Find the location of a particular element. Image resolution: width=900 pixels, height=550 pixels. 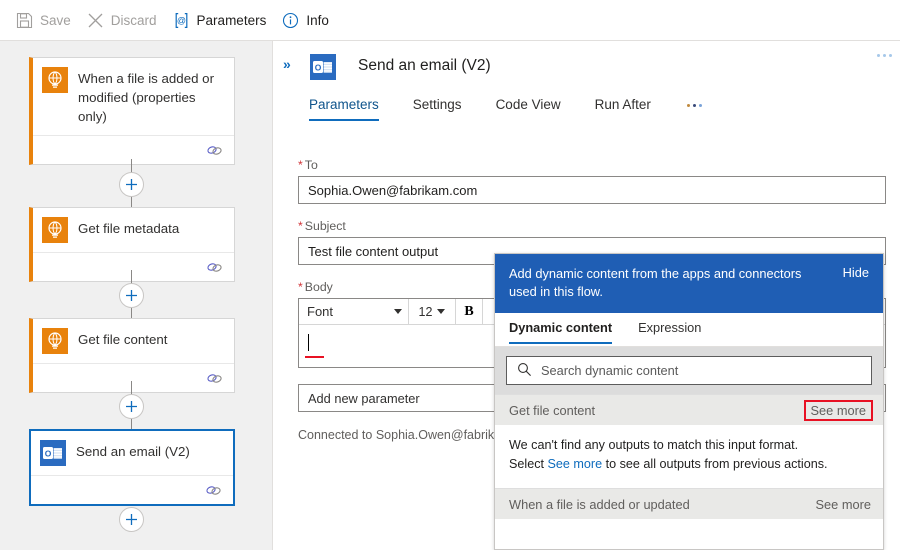

discard-button: Discard is located at coordinates (126, 20).